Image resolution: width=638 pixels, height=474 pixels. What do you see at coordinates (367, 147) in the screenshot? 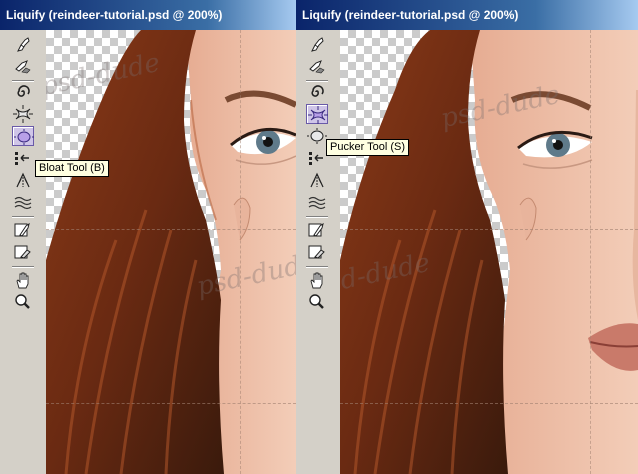
I see `tool-tooltip: Pucker Tool (S)` at bounding box center [367, 147].